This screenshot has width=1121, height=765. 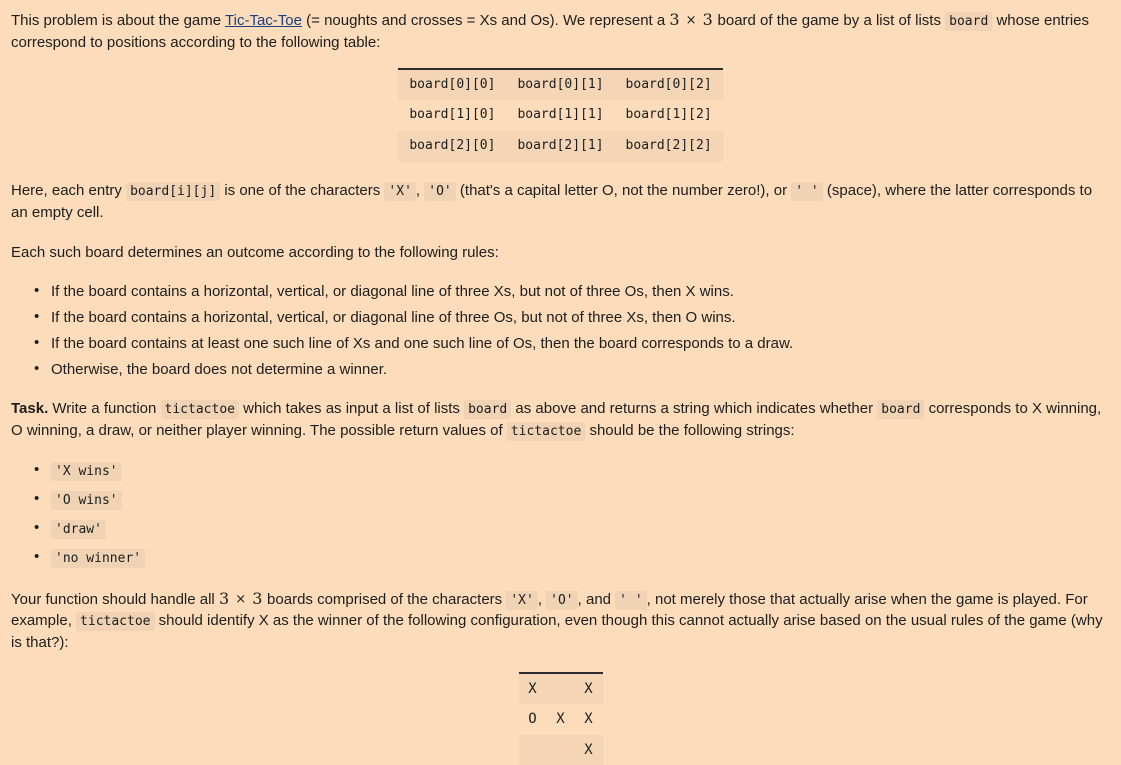 What do you see at coordinates (400, 192) in the screenshot?
I see `code-char-x: 'X'` at bounding box center [400, 192].